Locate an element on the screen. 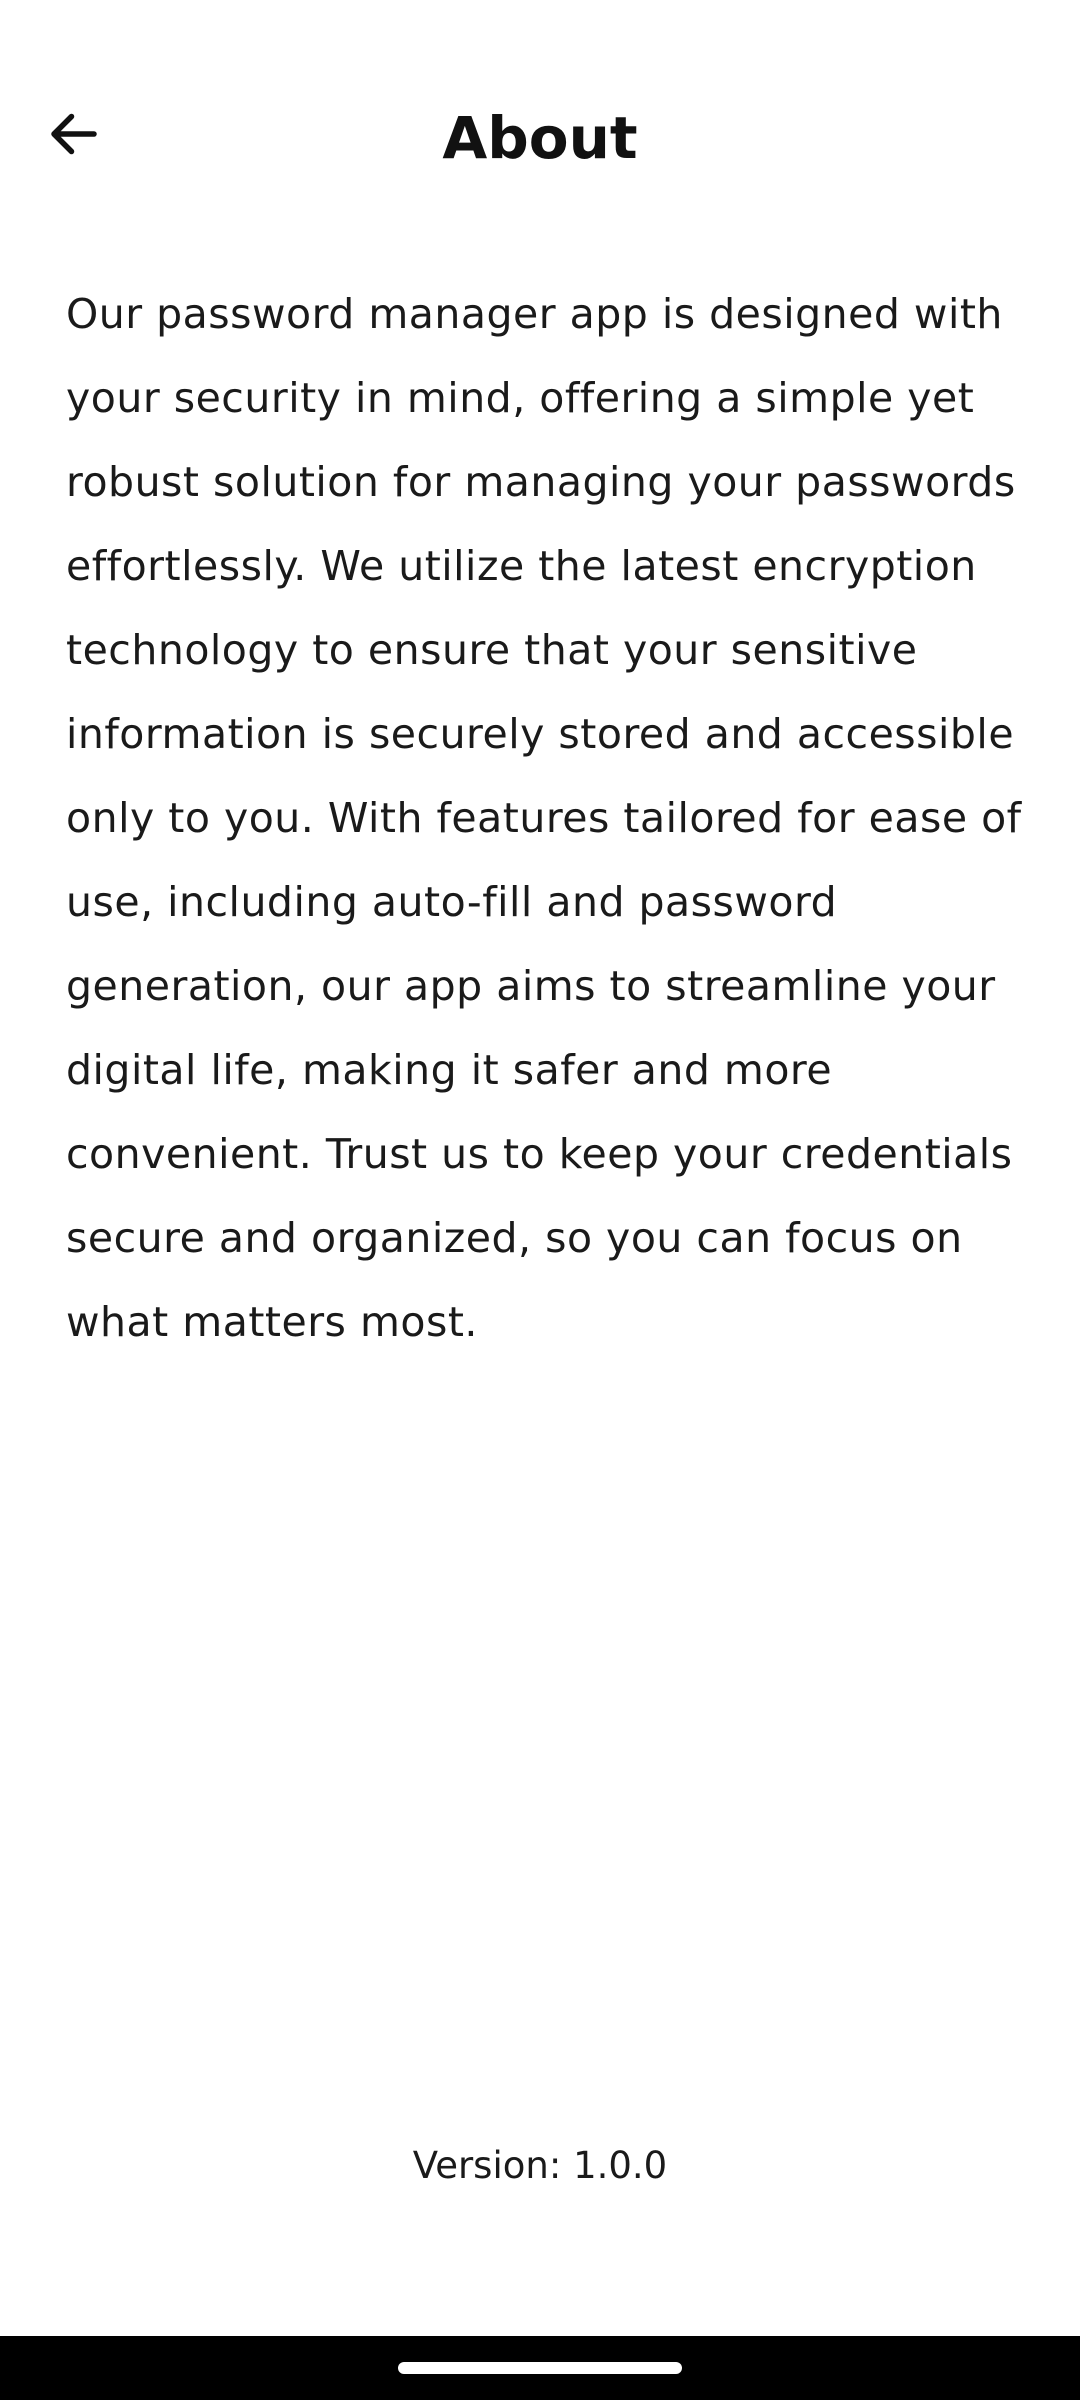 Image resolution: width=1080 pixels, height=2400 pixels. app-bar: About is located at coordinates (540, 135).